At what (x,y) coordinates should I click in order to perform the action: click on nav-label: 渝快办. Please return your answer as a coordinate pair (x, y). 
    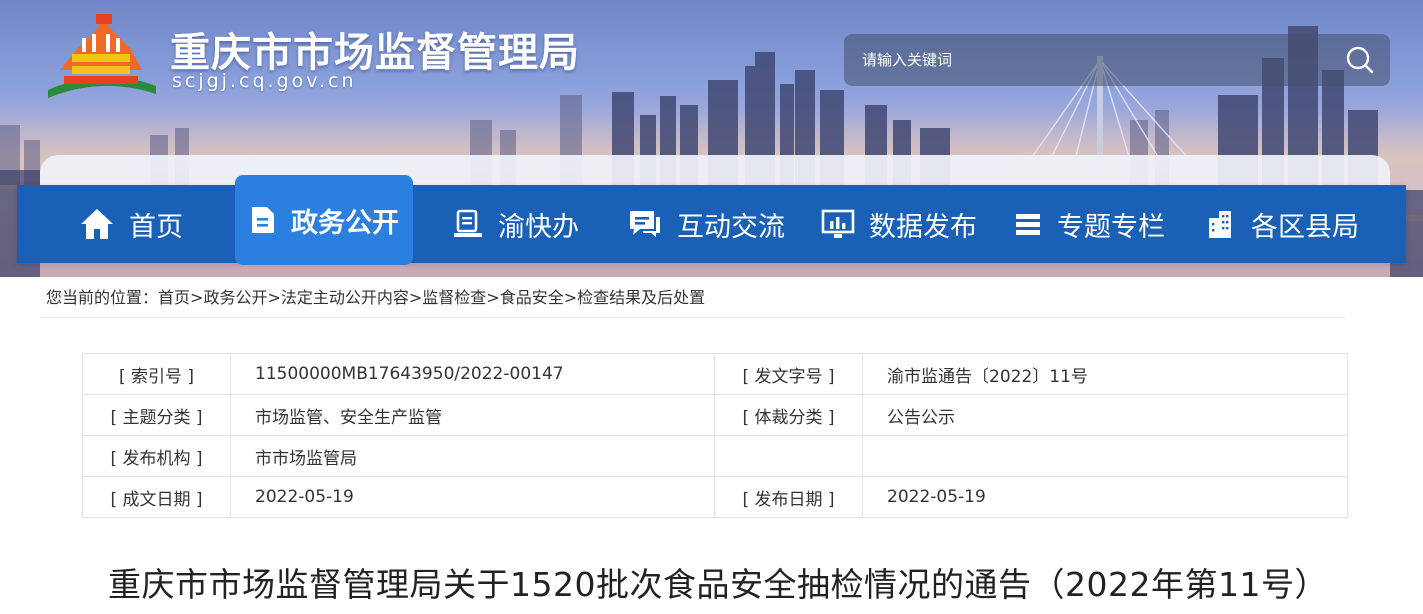
    Looking at the image, I should click on (538, 227).